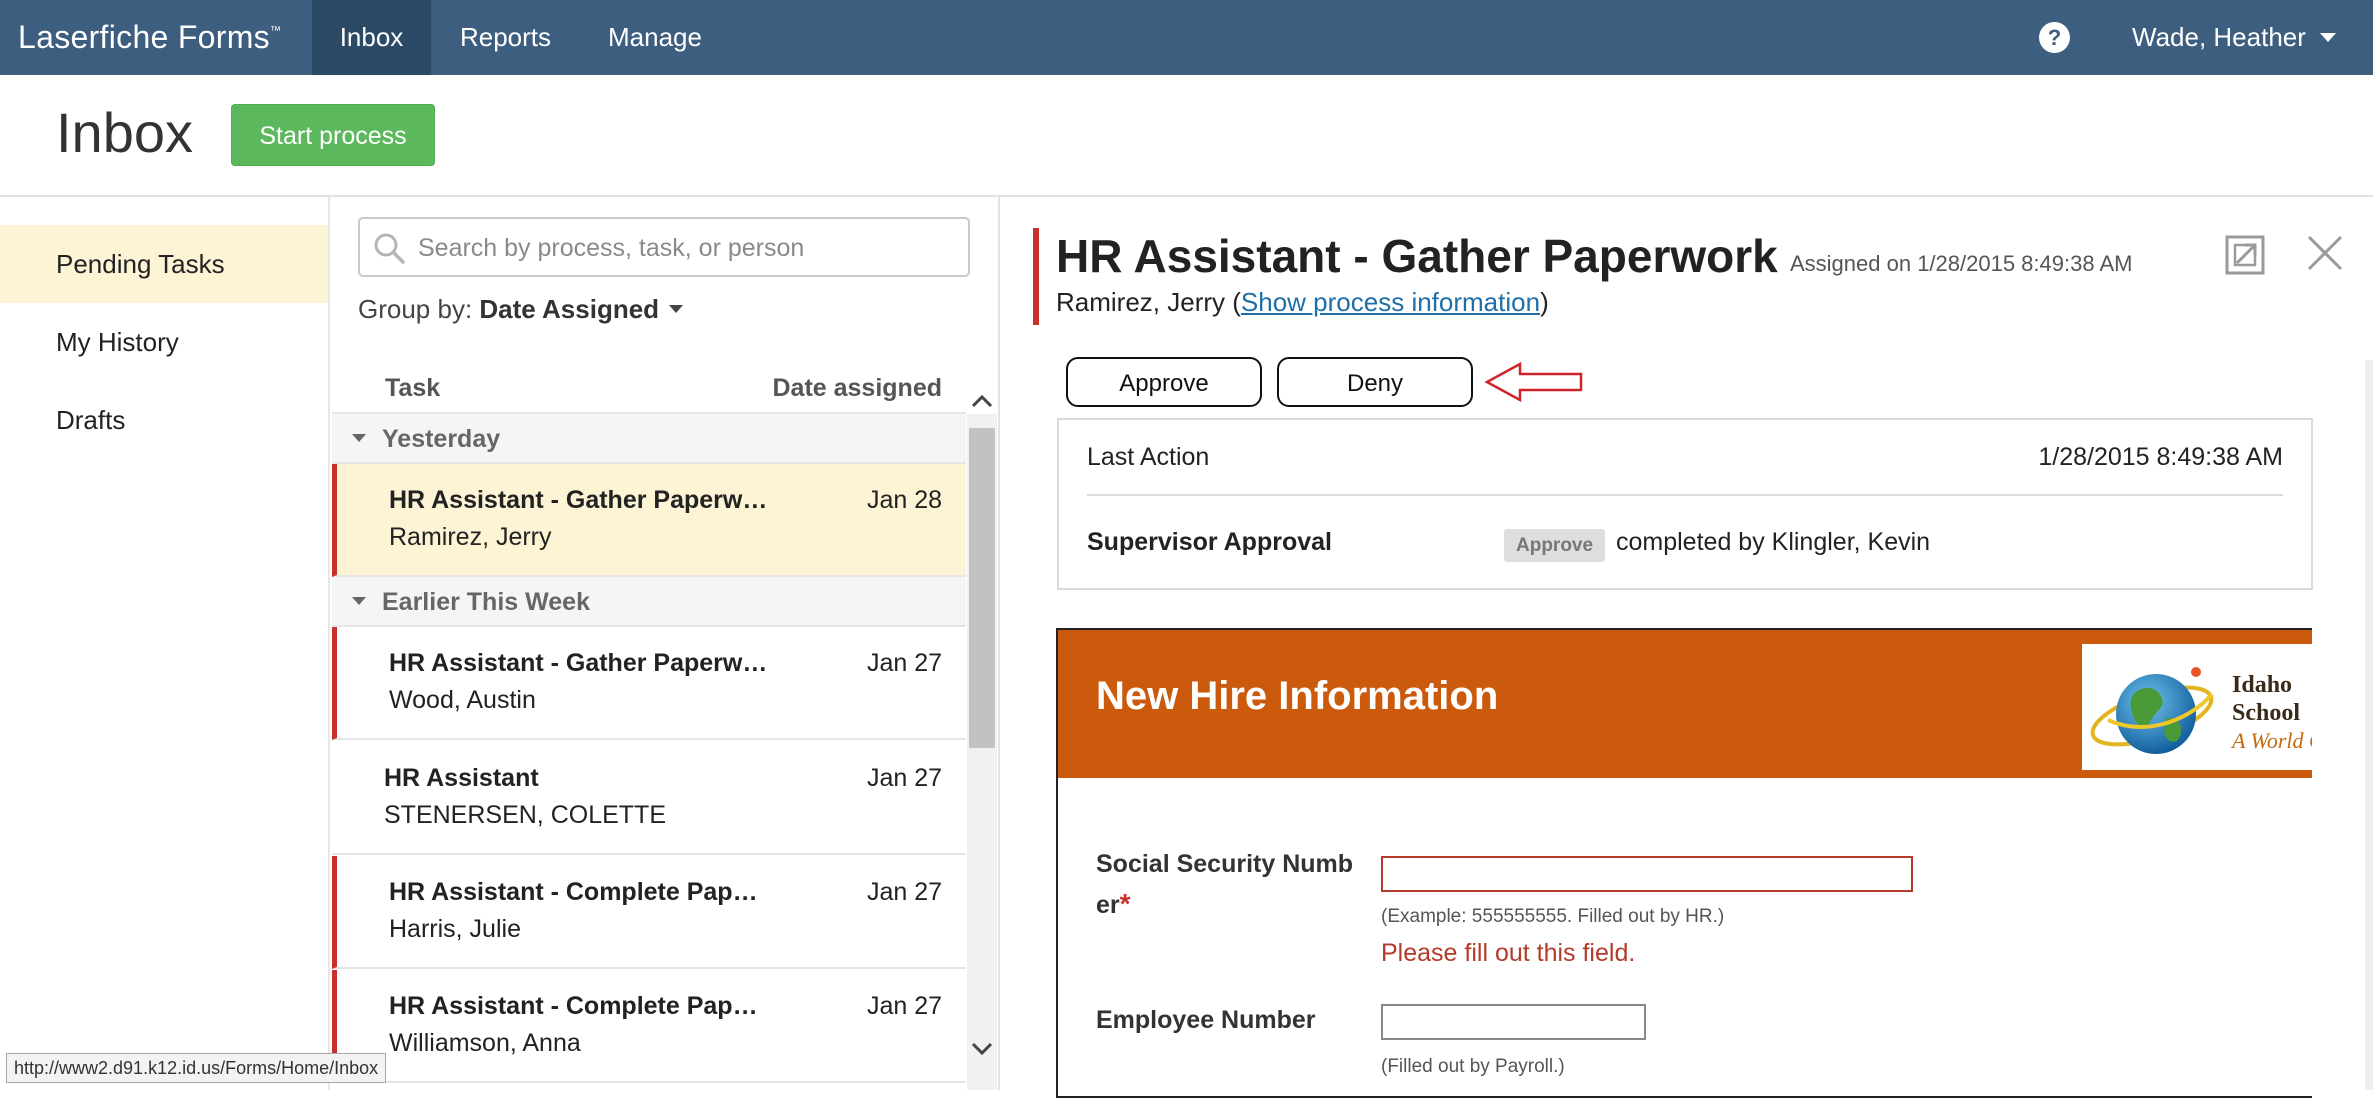  I want to click on ssn-error-message: Please fill out this field., so click(1508, 953).